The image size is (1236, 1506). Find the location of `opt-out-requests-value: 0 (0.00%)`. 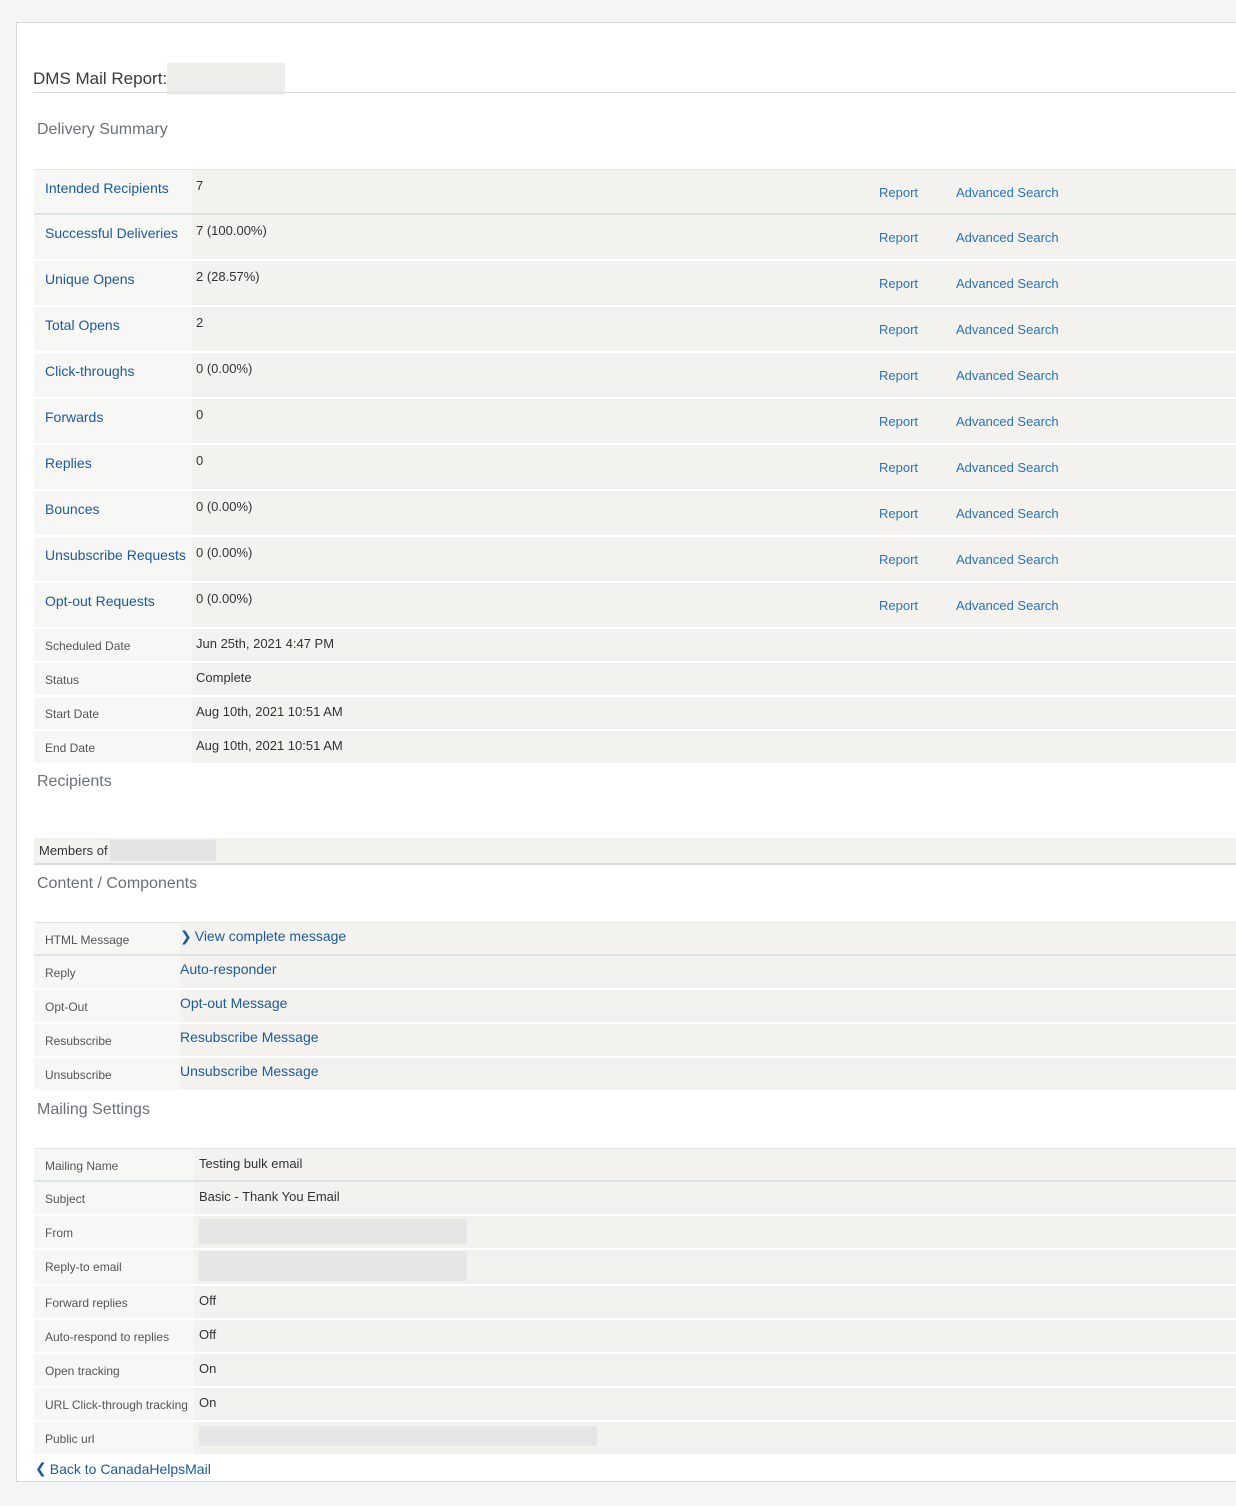

opt-out-requests-value: 0 (0.00%) is located at coordinates (535, 606).